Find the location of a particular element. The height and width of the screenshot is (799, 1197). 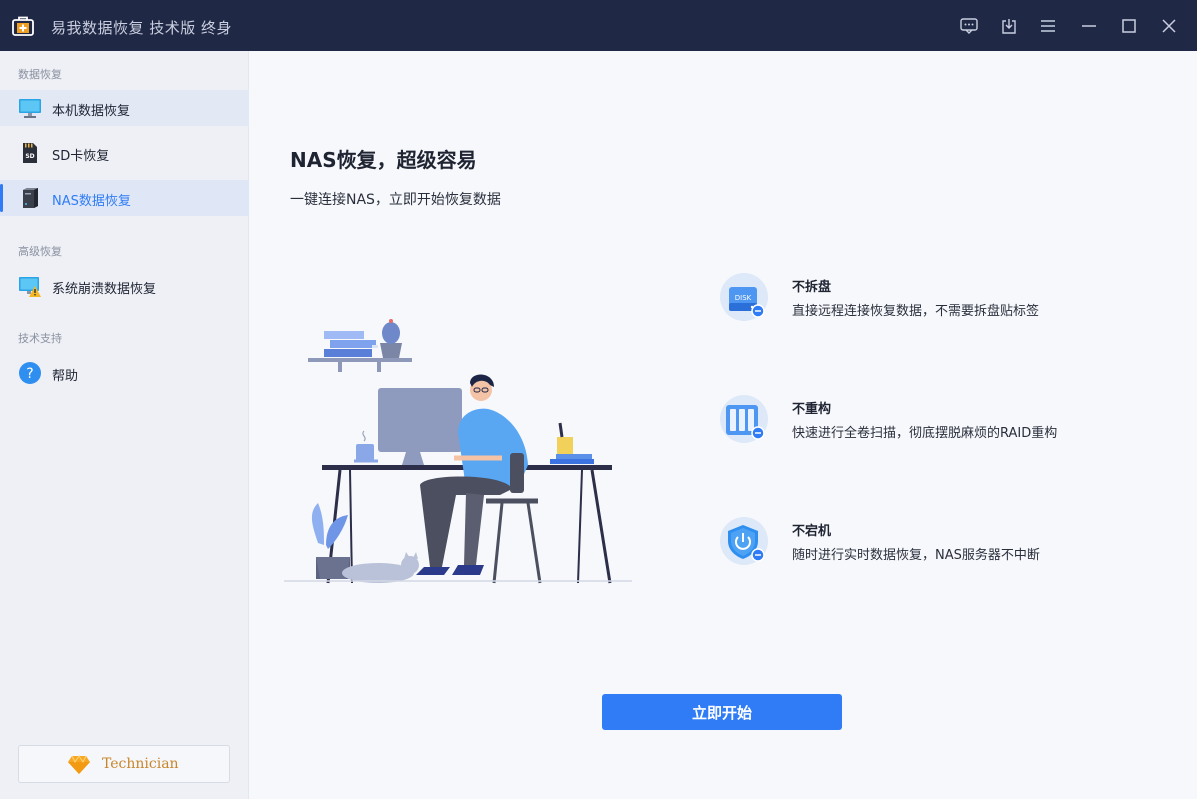

sidebar-item-label: 系统崩溃数据恢复 is located at coordinates (104, 289).